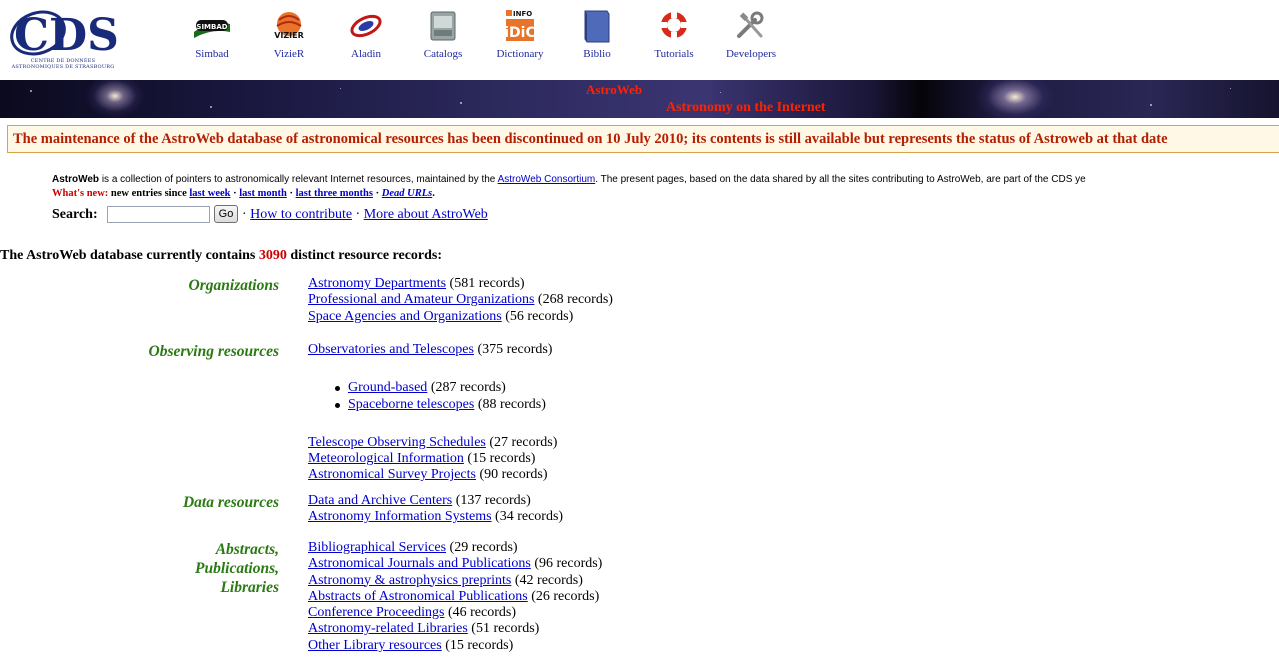 This screenshot has width=1279, height=669. I want to click on category-label-line1: Abstracts,, so click(247, 549).